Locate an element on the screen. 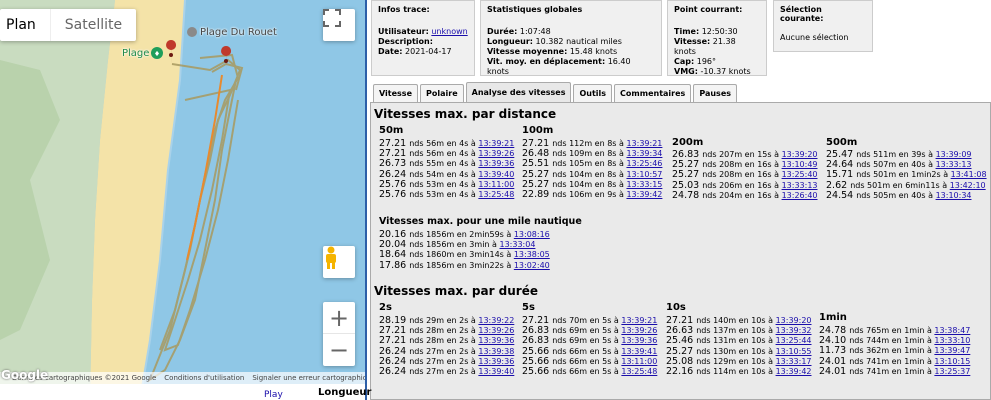 This screenshot has width=991, height=400. speed-value: 17.86 is located at coordinates (394, 265).